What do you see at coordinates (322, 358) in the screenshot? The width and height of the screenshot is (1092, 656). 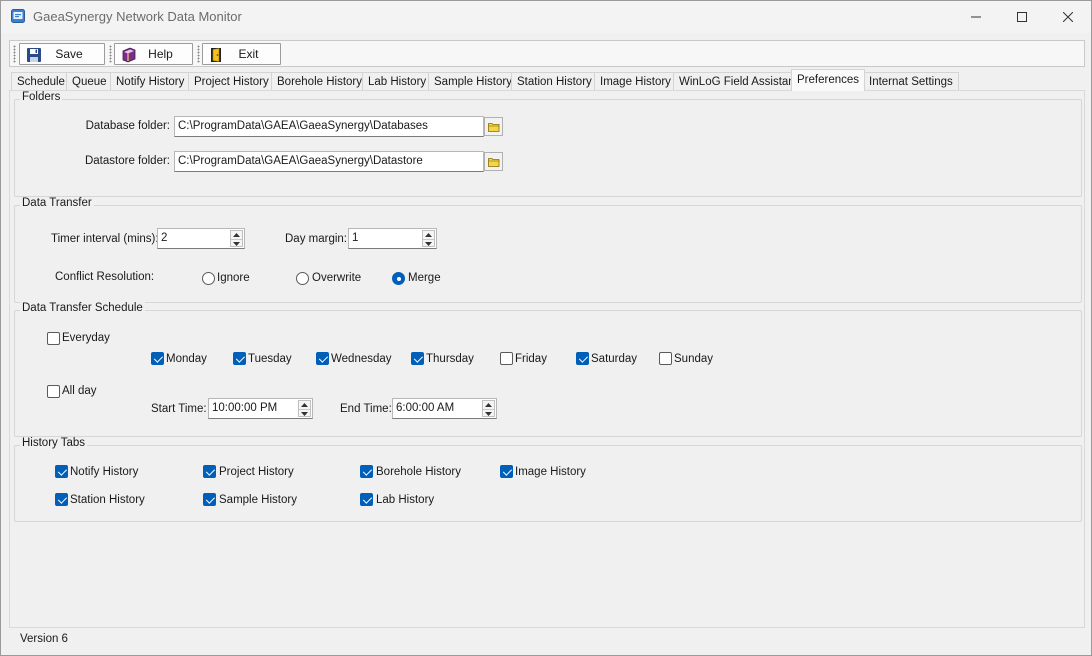 I see `wednesday-checkbox` at bounding box center [322, 358].